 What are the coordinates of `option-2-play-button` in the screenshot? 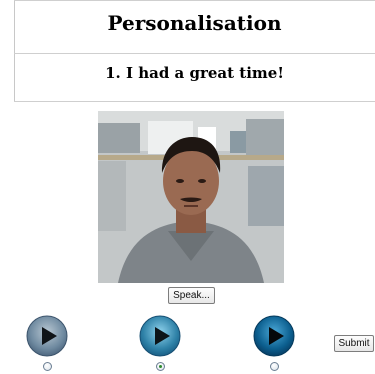 It's located at (160, 336).